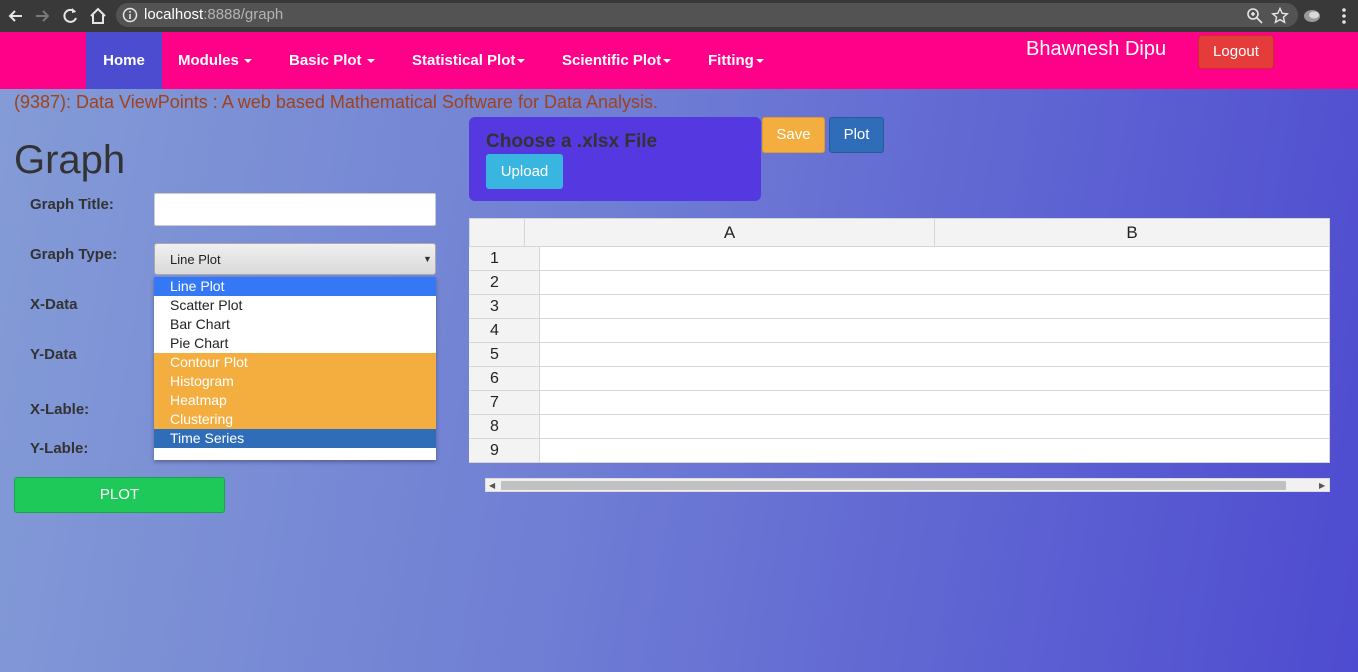 The image size is (1358, 672). I want to click on scroll-right-icon: ▶, so click(1322, 485).